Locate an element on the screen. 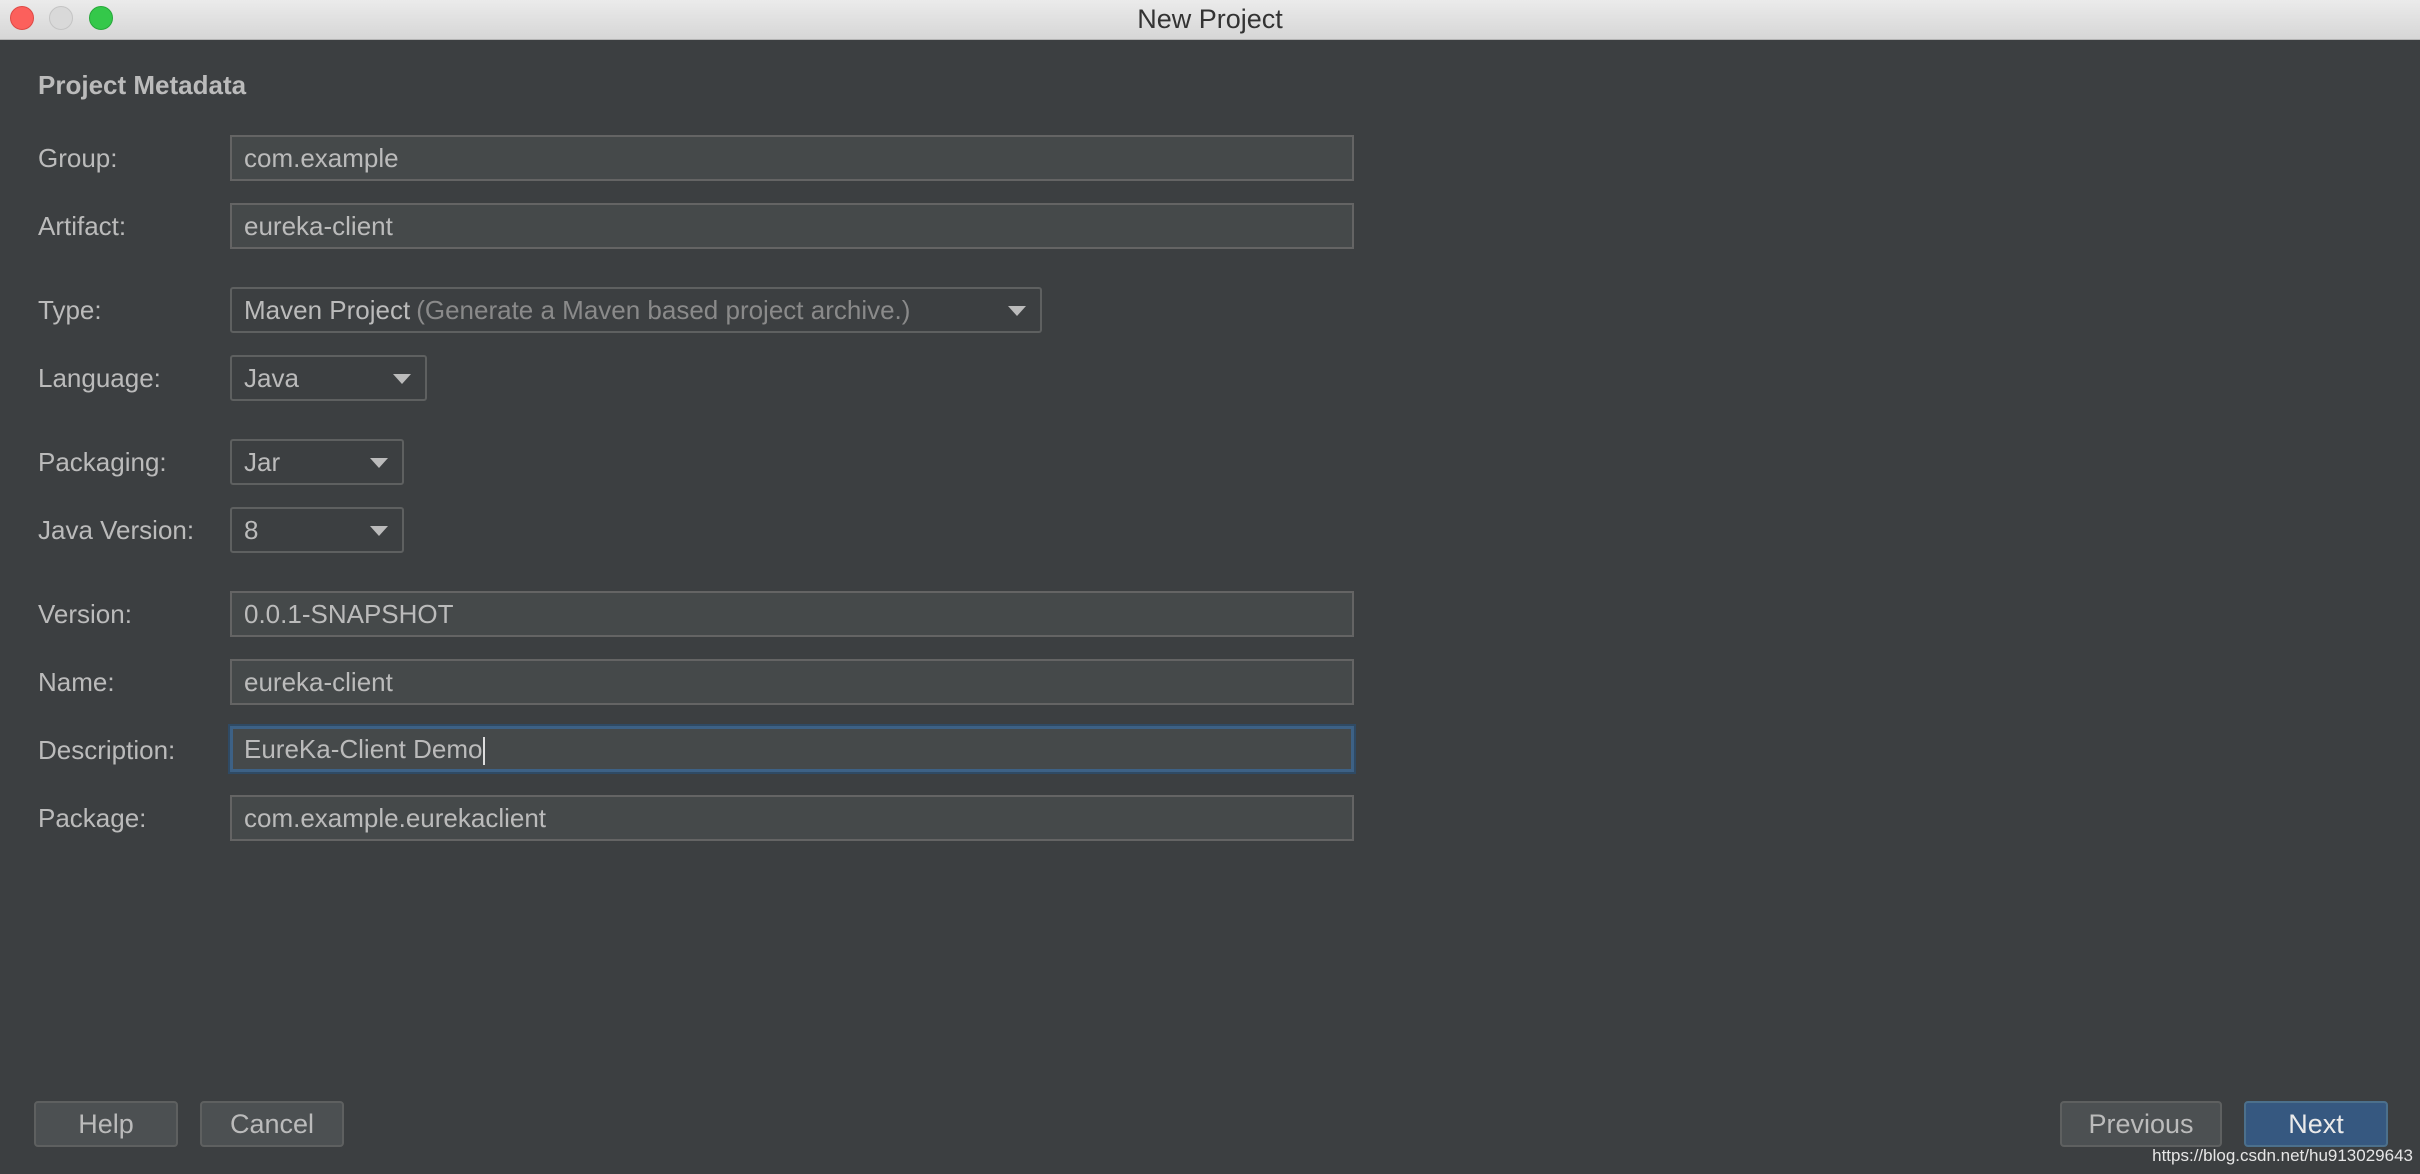 The height and width of the screenshot is (1174, 2420). group-field: com.example is located at coordinates (792, 158).